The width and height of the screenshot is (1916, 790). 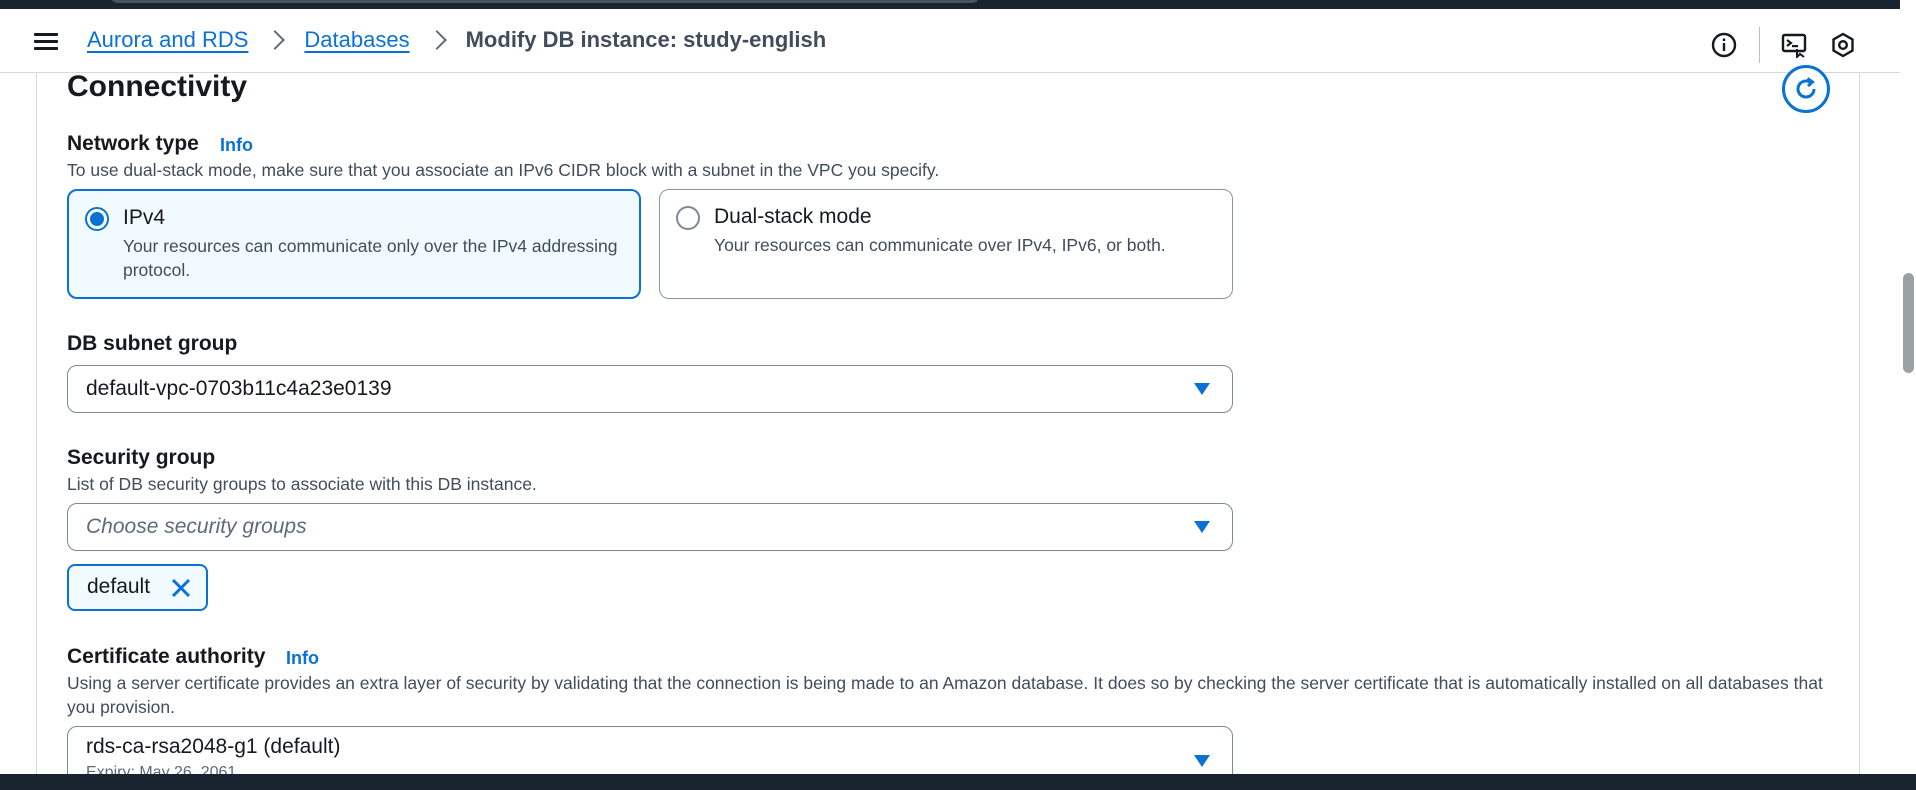 What do you see at coordinates (1843, 45) in the screenshot?
I see `settings-icon` at bounding box center [1843, 45].